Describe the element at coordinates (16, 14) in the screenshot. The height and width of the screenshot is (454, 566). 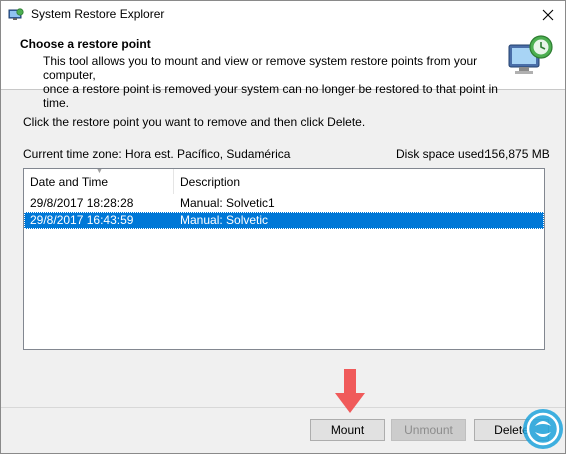
I see `restore-app-icon` at that location.